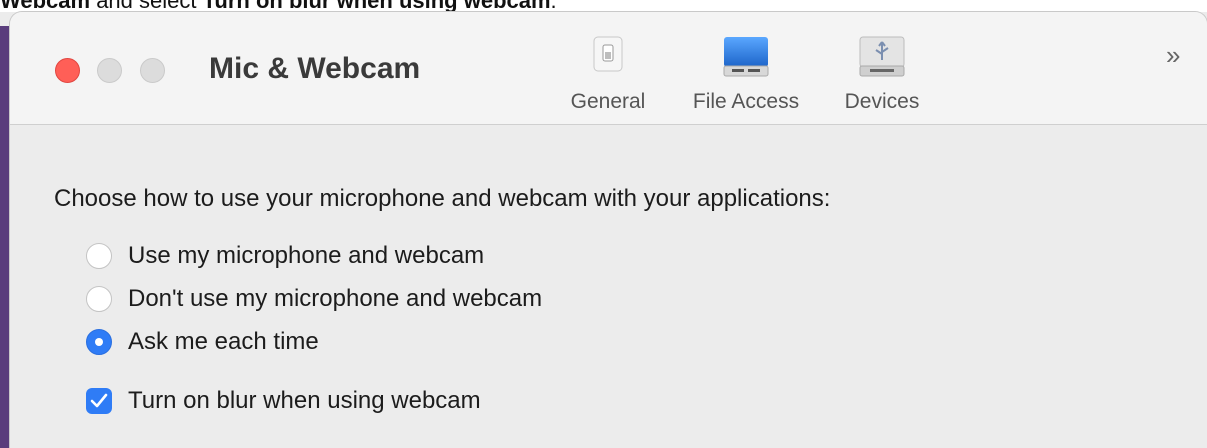 The width and height of the screenshot is (1207, 448). Describe the element at coordinates (882, 101) in the screenshot. I see `tab-devices-label: Devices` at that location.